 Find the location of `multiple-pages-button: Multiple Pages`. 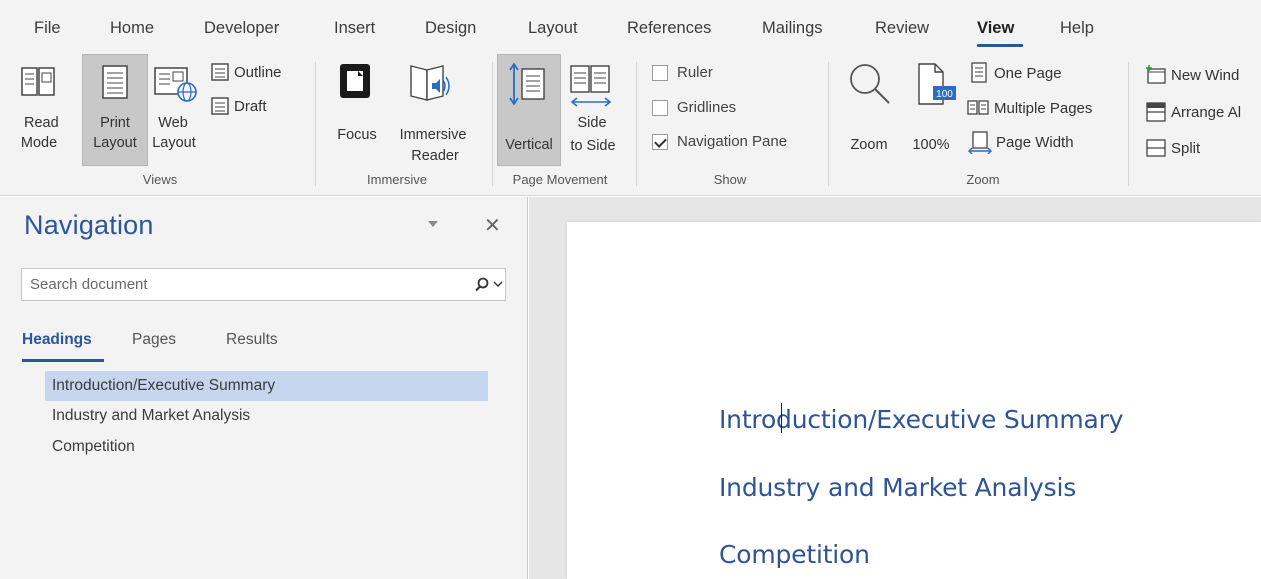

multiple-pages-button: Multiple Pages is located at coordinates (1029, 108).